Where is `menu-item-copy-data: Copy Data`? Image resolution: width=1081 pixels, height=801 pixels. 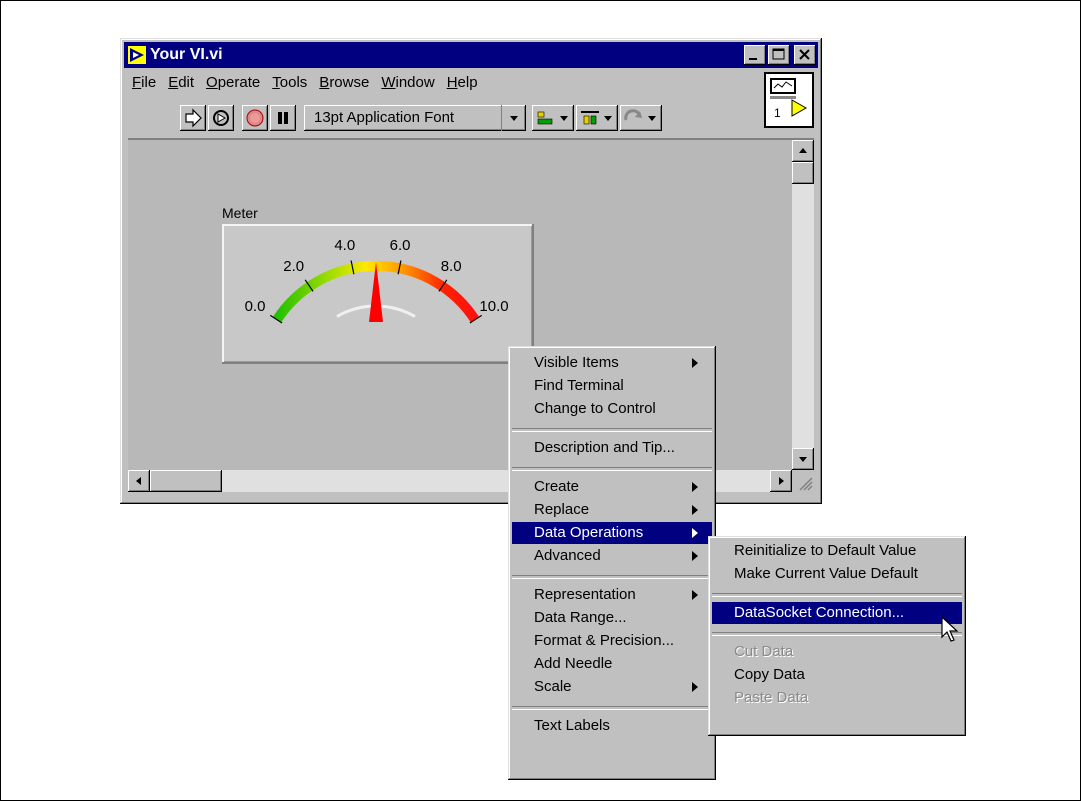
menu-item-copy-data: Copy Data is located at coordinates (837, 675).